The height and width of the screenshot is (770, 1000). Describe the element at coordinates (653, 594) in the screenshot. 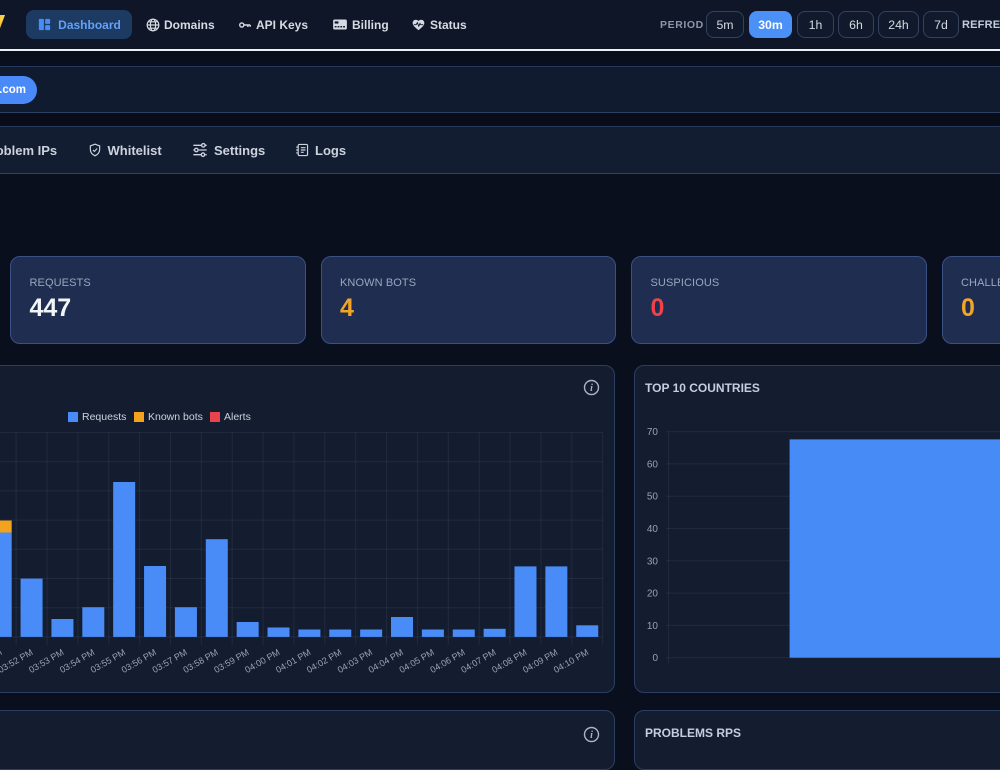

I see `svg-text: 20` at that location.